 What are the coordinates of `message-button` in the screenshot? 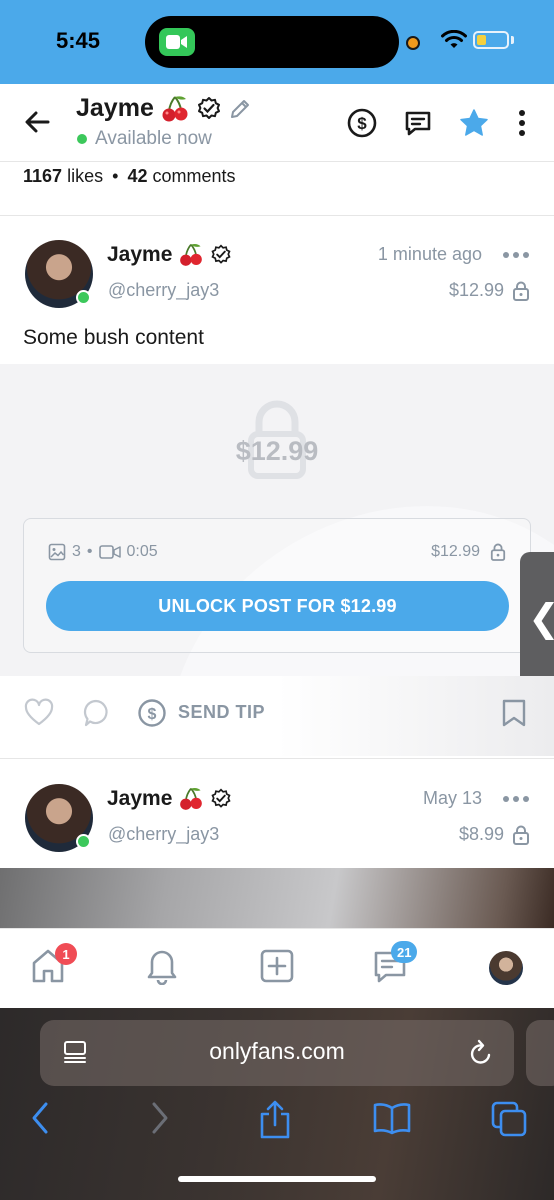 It's located at (418, 123).